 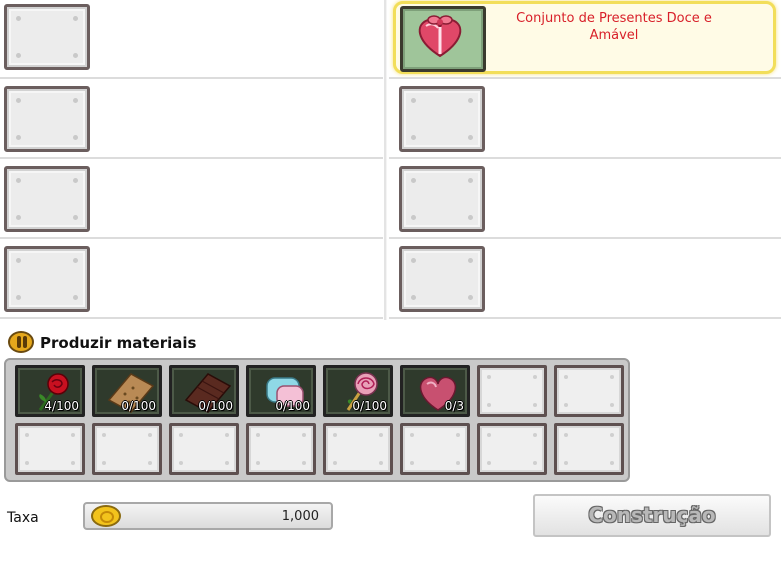 What do you see at coordinates (300, 516) in the screenshot?
I see `fee-value: 1,000` at bounding box center [300, 516].